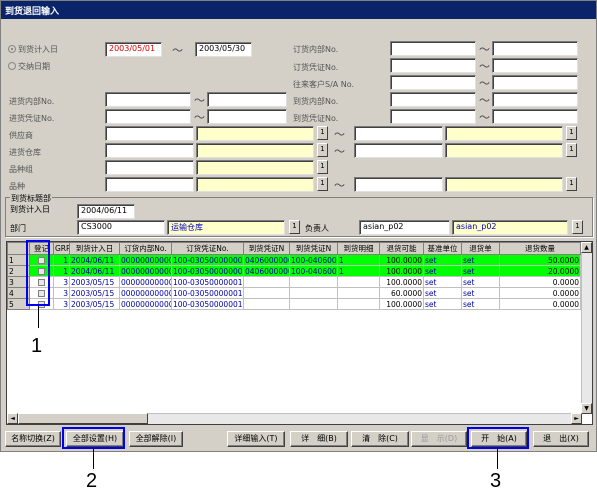  I want to click on cell-detail: 1, so click(358, 260).